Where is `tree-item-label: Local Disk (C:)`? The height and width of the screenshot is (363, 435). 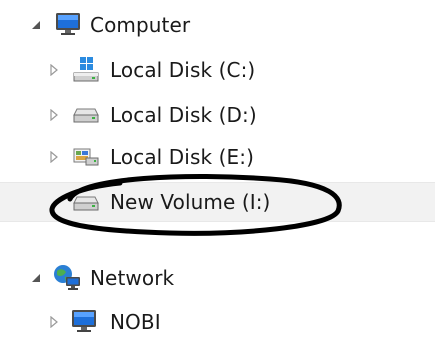
tree-item-label: Local Disk (C:) is located at coordinates (183, 70).